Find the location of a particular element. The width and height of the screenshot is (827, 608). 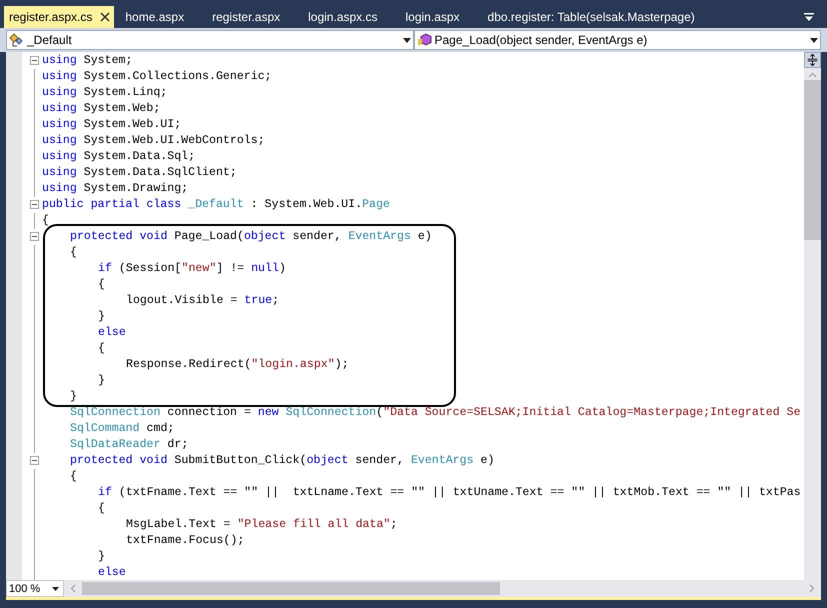

code-line: SqlConnection connection = new SqlConnection("Data Source=SELSAK;Initial Catalog=Masterpage;Integrated Se is located at coordinates (435, 413).